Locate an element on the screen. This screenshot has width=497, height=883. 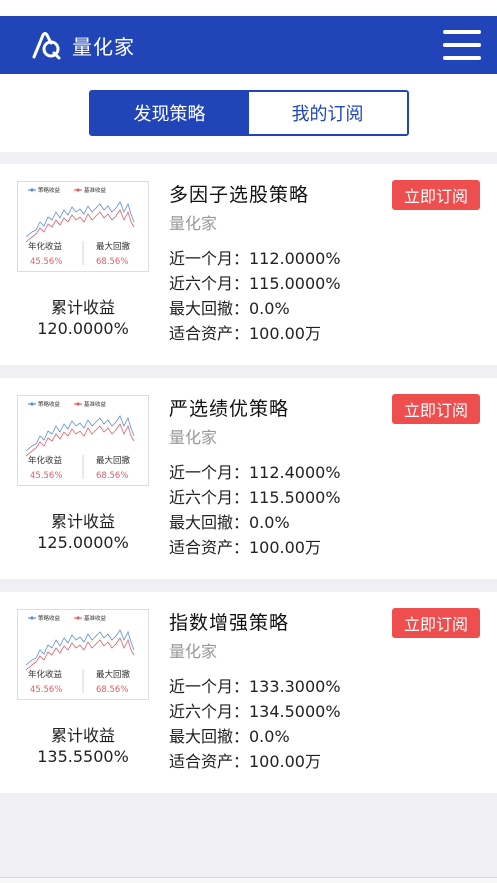
app-logo-icon is located at coordinates (46, 46).